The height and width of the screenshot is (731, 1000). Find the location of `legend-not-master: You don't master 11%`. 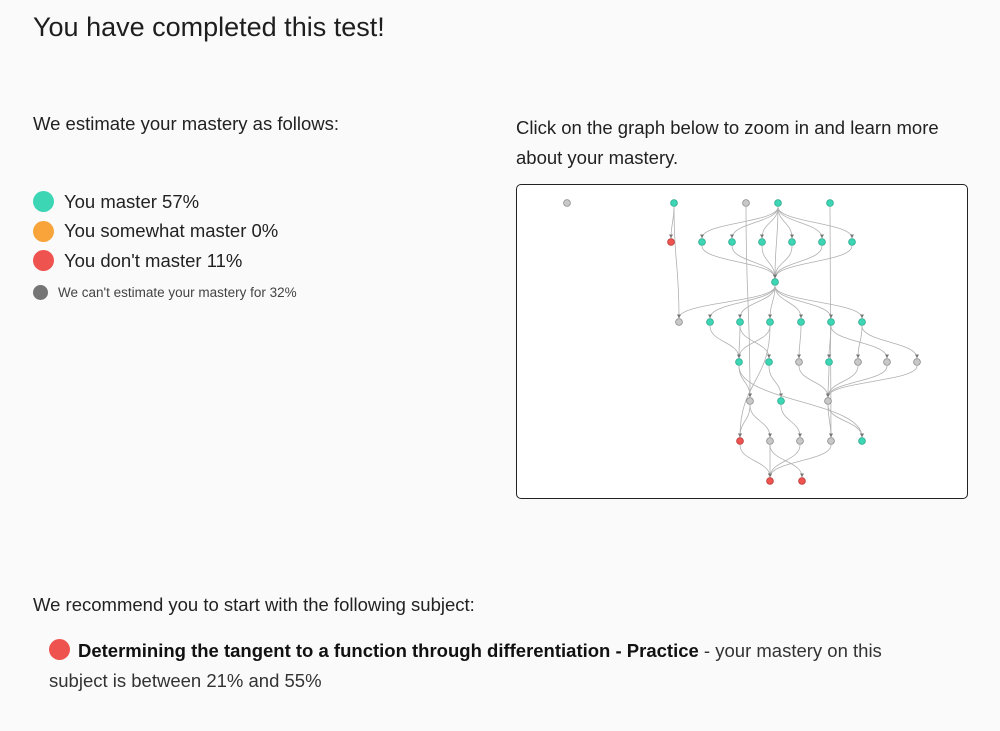

legend-not-master: You don't master 11% is located at coordinates (165, 261).